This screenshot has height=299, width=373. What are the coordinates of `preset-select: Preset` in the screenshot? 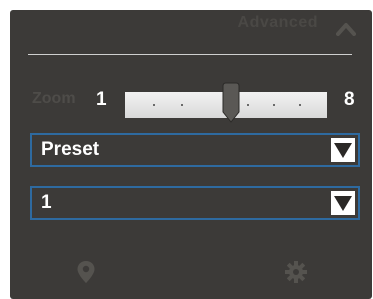 It's located at (195, 150).